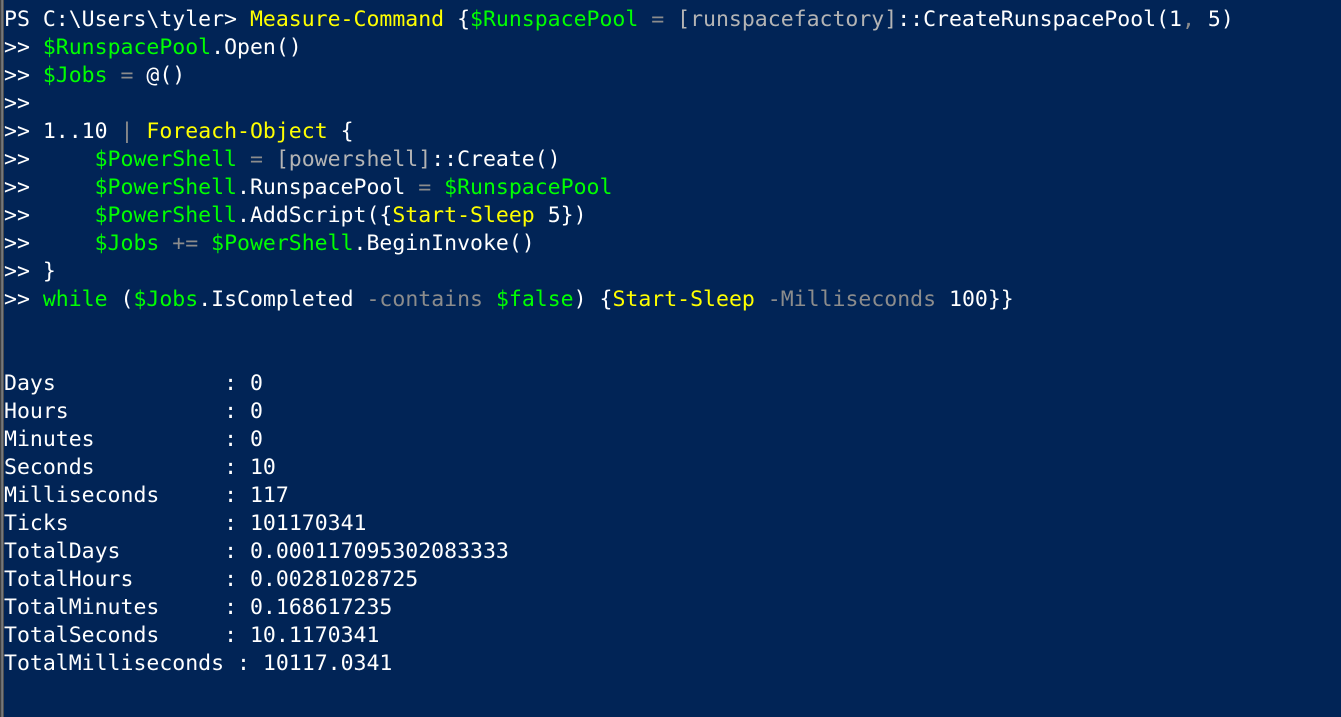  What do you see at coordinates (321, 187) in the screenshot?
I see `token-property: .RunspacePool` at bounding box center [321, 187].